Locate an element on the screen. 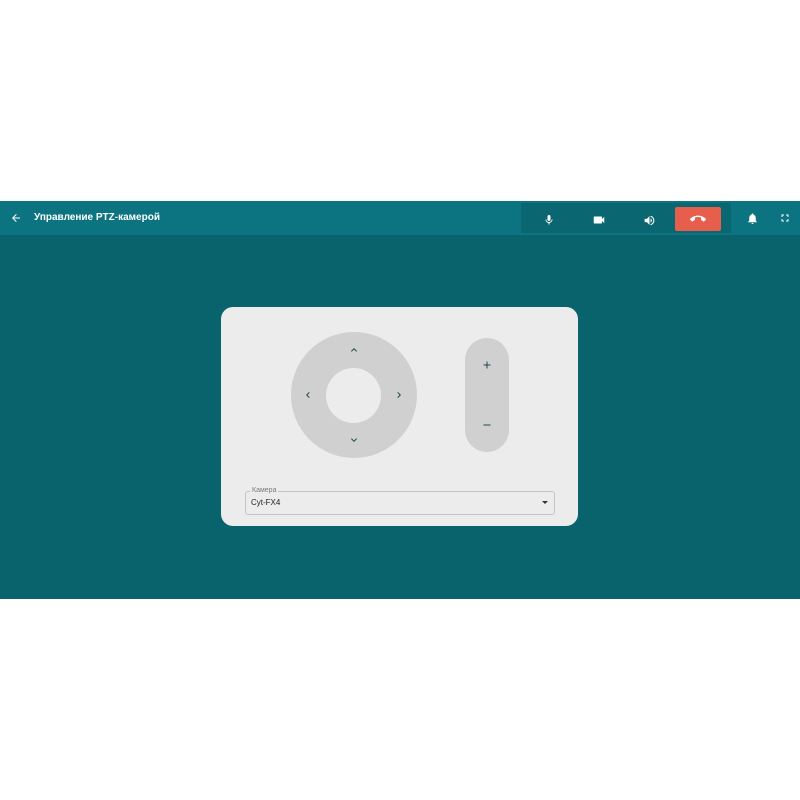 The height and width of the screenshot is (800, 800). volume-button is located at coordinates (649, 220).